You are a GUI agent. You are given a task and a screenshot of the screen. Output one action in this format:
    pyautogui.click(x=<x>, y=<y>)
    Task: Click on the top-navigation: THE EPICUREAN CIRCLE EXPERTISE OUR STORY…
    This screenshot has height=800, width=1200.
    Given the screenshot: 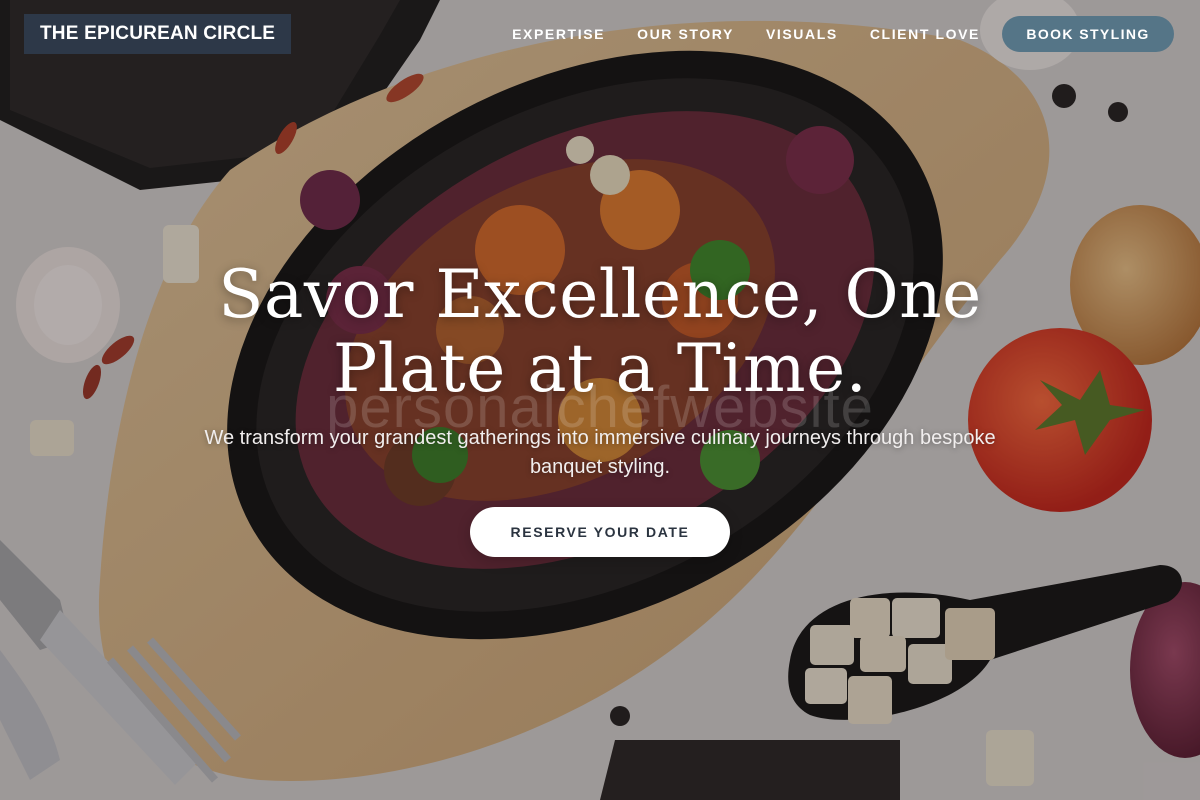 What is the action you would take?
    pyautogui.click(x=600, y=34)
    